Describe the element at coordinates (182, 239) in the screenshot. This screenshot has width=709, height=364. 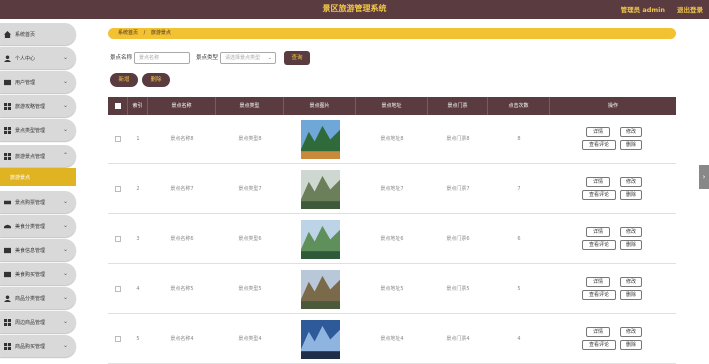
I see `spot-name-cell: 景点名称6` at that location.